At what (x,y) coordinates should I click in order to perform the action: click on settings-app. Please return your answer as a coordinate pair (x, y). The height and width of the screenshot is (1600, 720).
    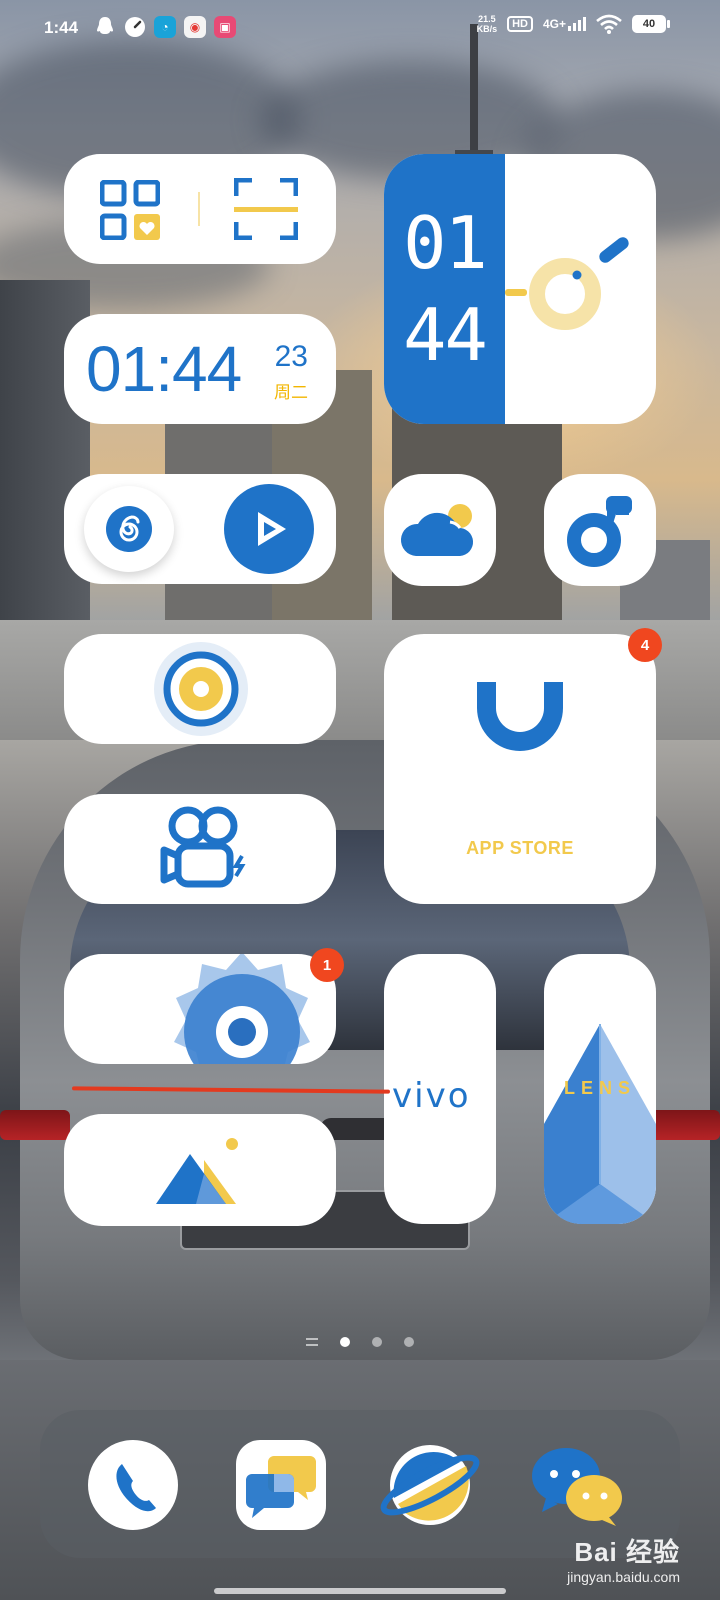
    Looking at the image, I should click on (200, 1009).